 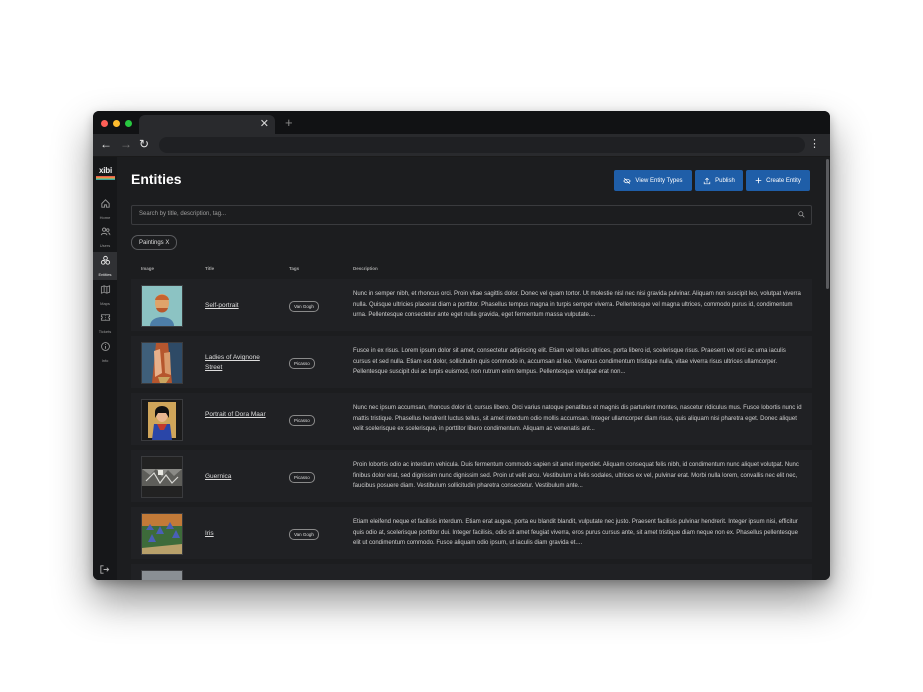 I want to click on logo-text: xibi, so click(x=105, y=170).